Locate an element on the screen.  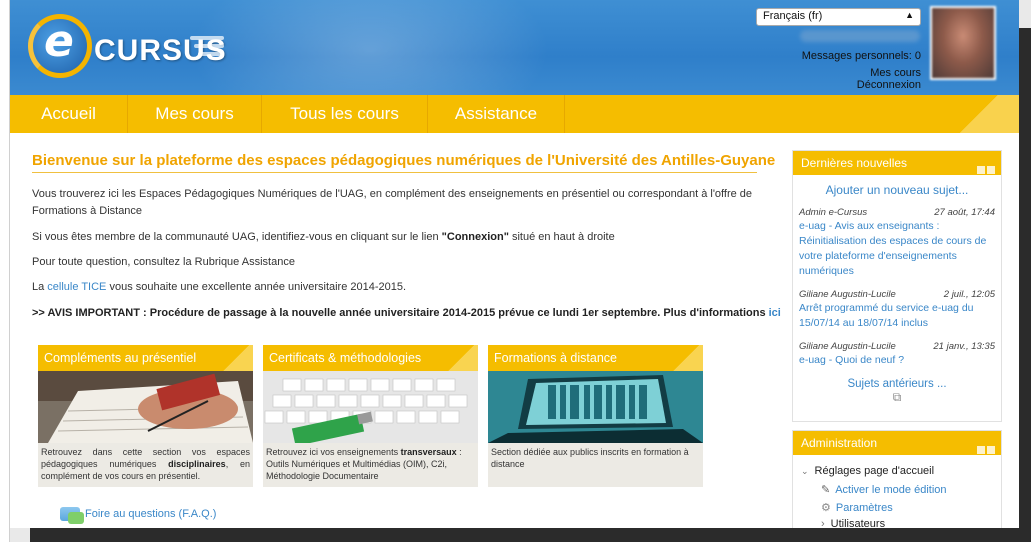
admin-title: Administration is located at coordinates (839, 443).